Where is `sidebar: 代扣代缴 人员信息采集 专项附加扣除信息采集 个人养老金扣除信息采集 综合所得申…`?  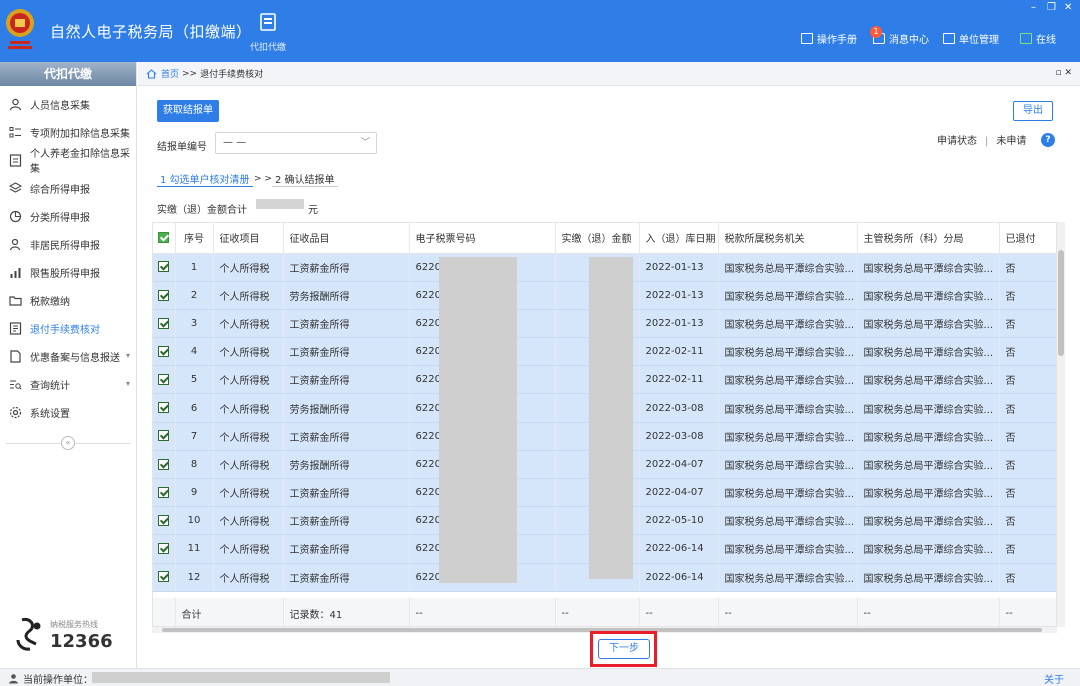
sidebar: 代扣代缴 人员信息采集 专项附加扣除信息采集 个人养老金扣除信息采集 综合所得申… is located at coordinates (68, 365).